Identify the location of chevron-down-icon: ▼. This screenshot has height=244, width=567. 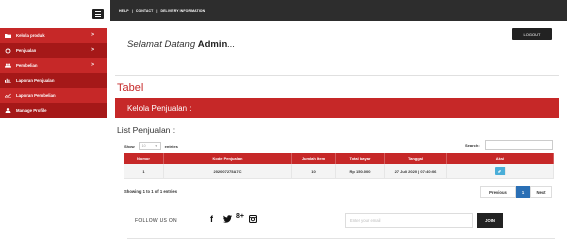
(156, 146).